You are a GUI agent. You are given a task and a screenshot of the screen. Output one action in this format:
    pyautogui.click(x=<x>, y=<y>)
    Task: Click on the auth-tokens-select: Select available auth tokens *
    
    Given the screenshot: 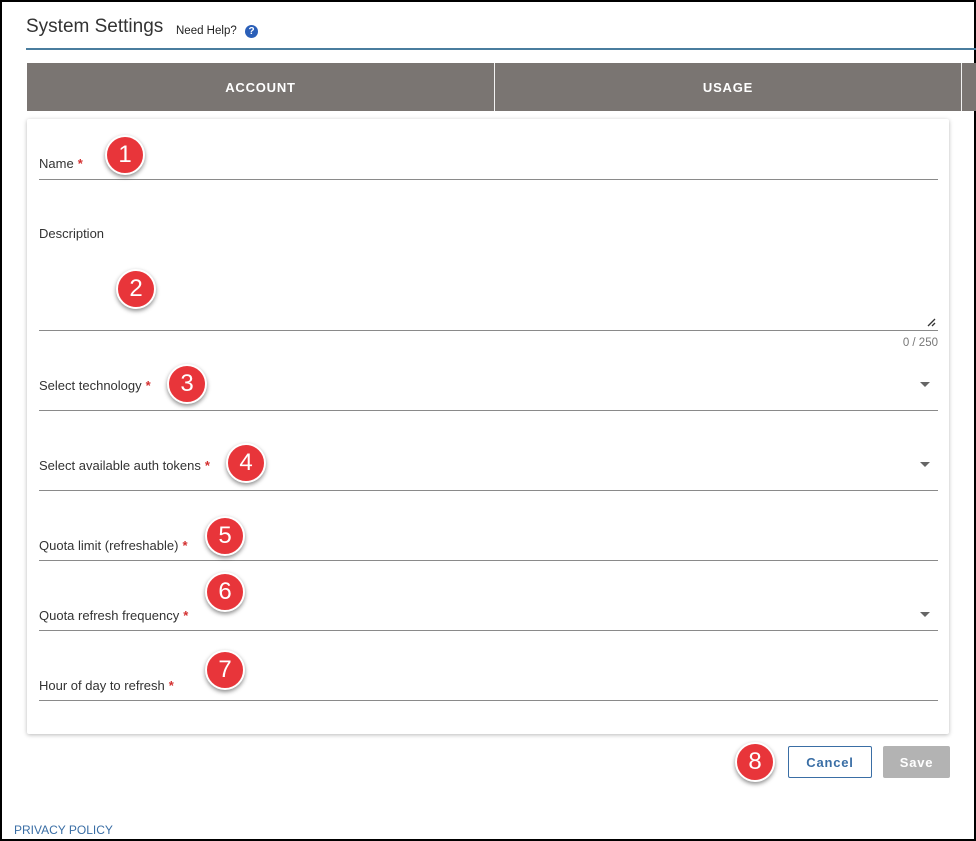 What is the action you would take?
    pyautogui.click(x=488, y=466)
    